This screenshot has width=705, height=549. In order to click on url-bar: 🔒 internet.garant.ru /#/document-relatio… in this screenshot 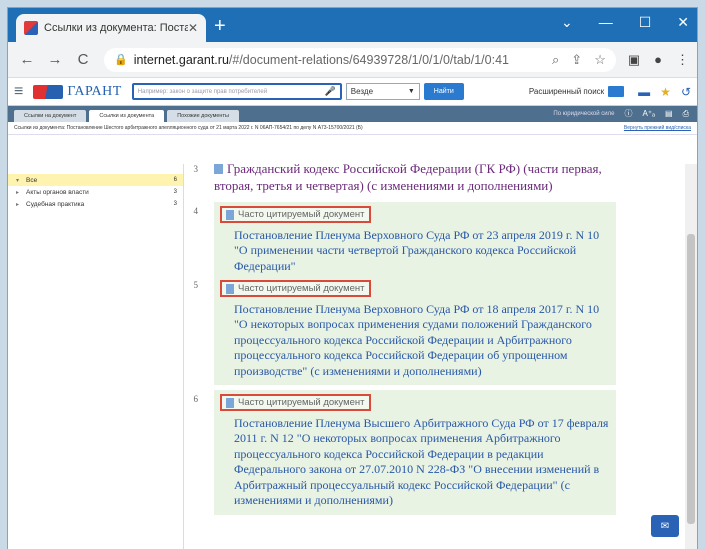, I will do `click(360, 59)`.